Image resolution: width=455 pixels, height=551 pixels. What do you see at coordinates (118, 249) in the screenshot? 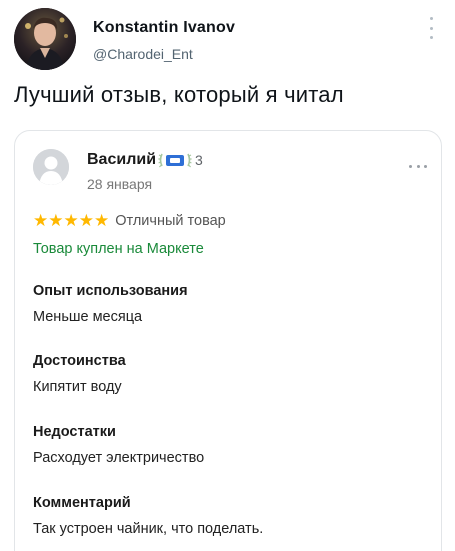
I see `purchase-status-link: Товар куплен на Маркете` at bounding box center [118, 249].